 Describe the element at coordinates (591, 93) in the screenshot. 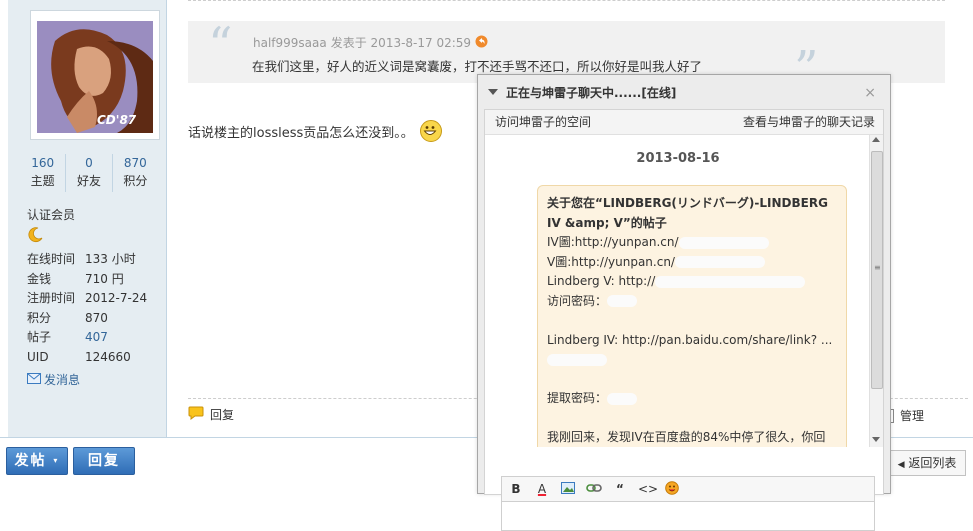

I see `chat-title: 正在与坤雷子聊天中......[在线]` at that location.